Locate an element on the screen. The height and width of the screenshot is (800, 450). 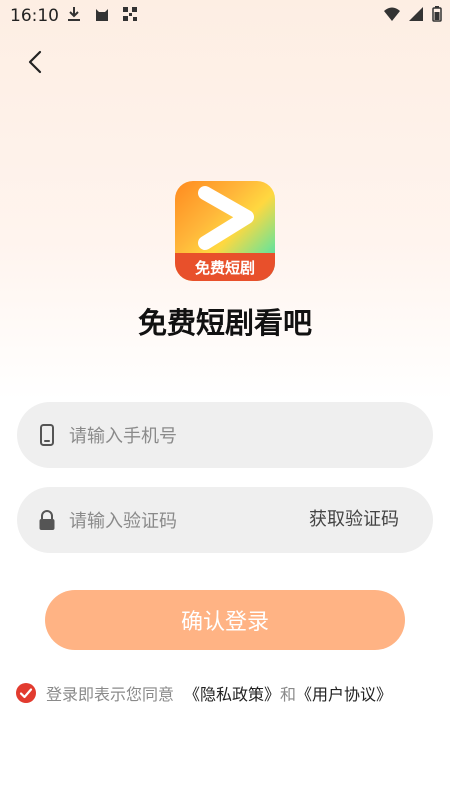
user-agreement-link: 《用户协议》 is located at coordinates (344, 693).